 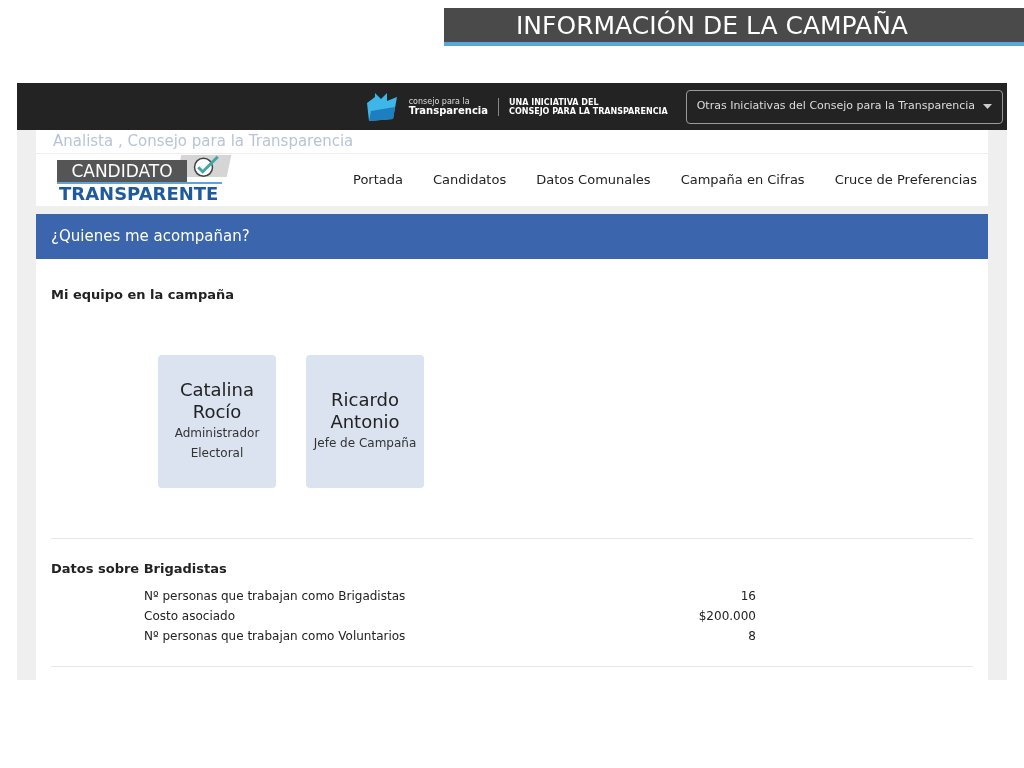 I want to click on nav-link: Cruce de Preferencias, so click(x=905, y=180).